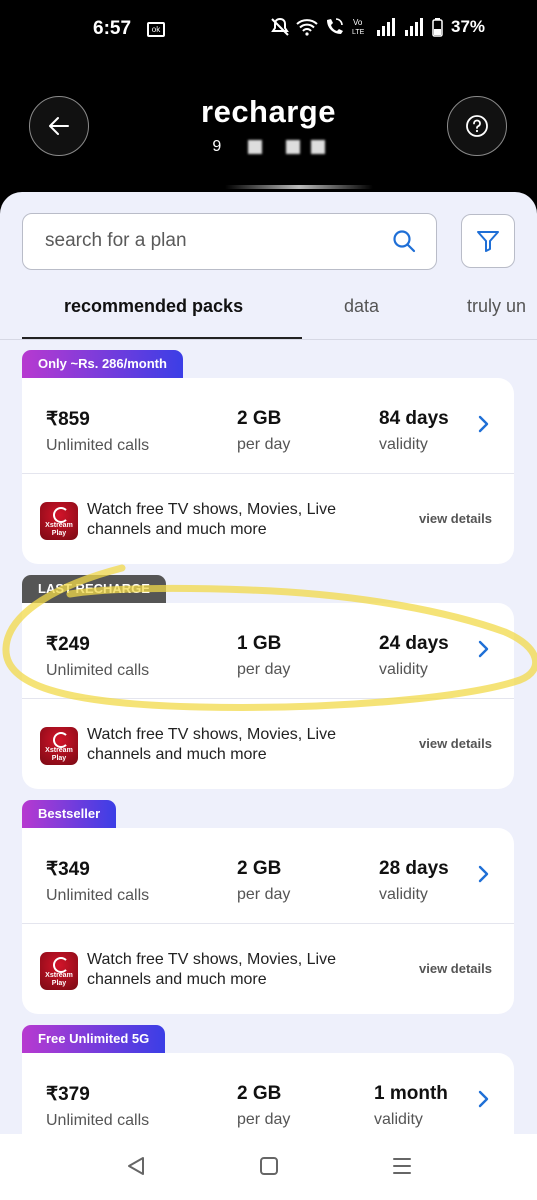 The width and height of the screenshot is (537, 1200). I want to click on svg-text: LTE, so click(358, 32).